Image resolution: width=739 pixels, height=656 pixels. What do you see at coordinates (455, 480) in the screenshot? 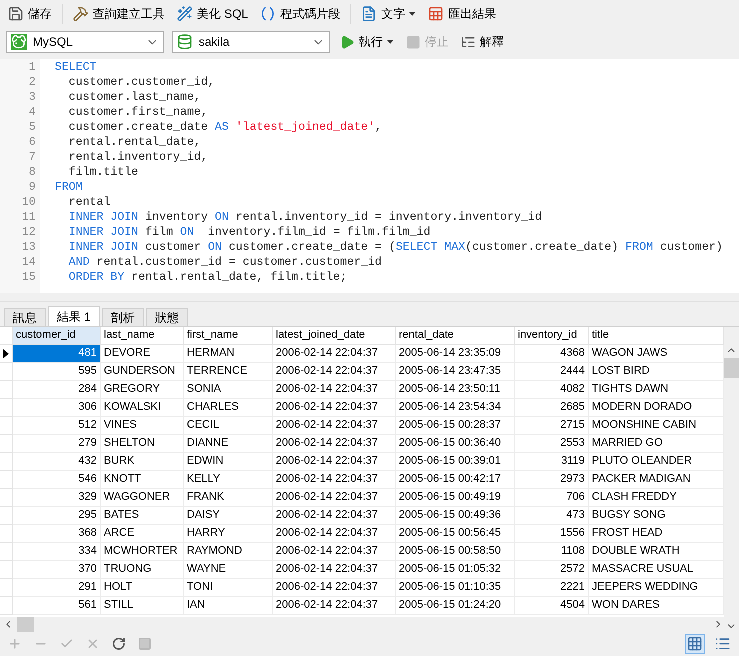
I see `table-cell: 2005-06-15 00:42:17` at bounding box center [455, 480].